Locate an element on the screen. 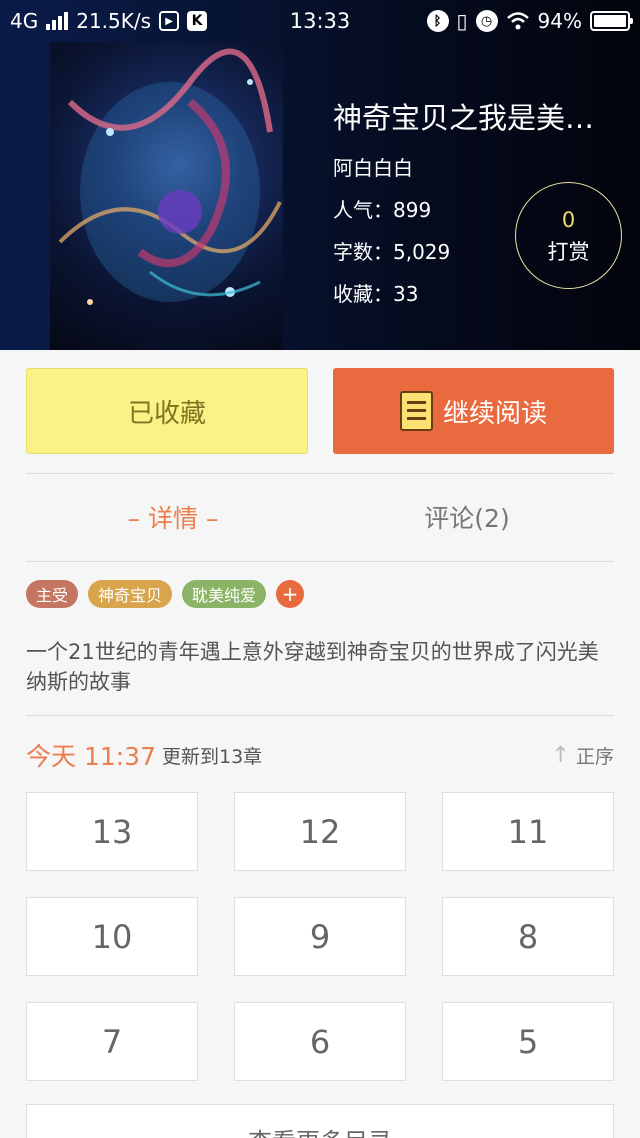 This screenshot has height=1138, width=640. book-author: 阿白白白 is located at coordinates (483, 166).